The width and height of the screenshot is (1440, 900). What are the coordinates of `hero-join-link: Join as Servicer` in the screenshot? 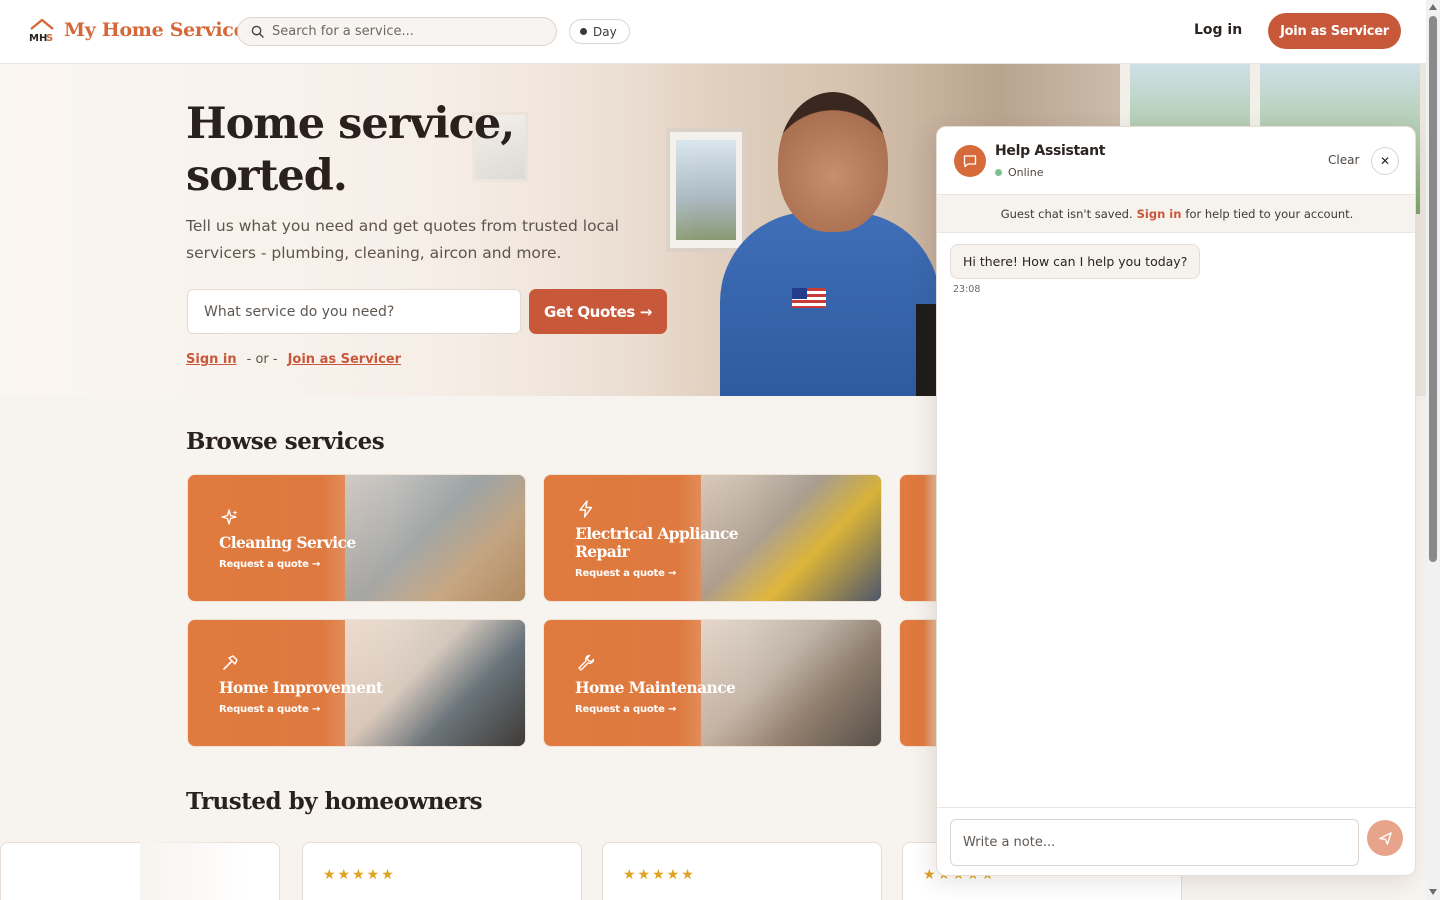 It's located at (345, 359).